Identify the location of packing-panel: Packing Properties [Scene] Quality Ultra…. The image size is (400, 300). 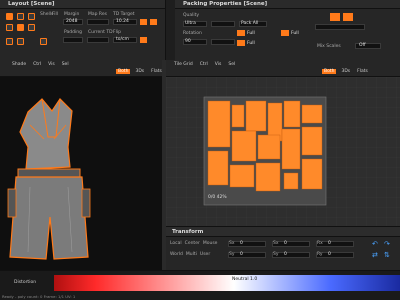
(287, 30).